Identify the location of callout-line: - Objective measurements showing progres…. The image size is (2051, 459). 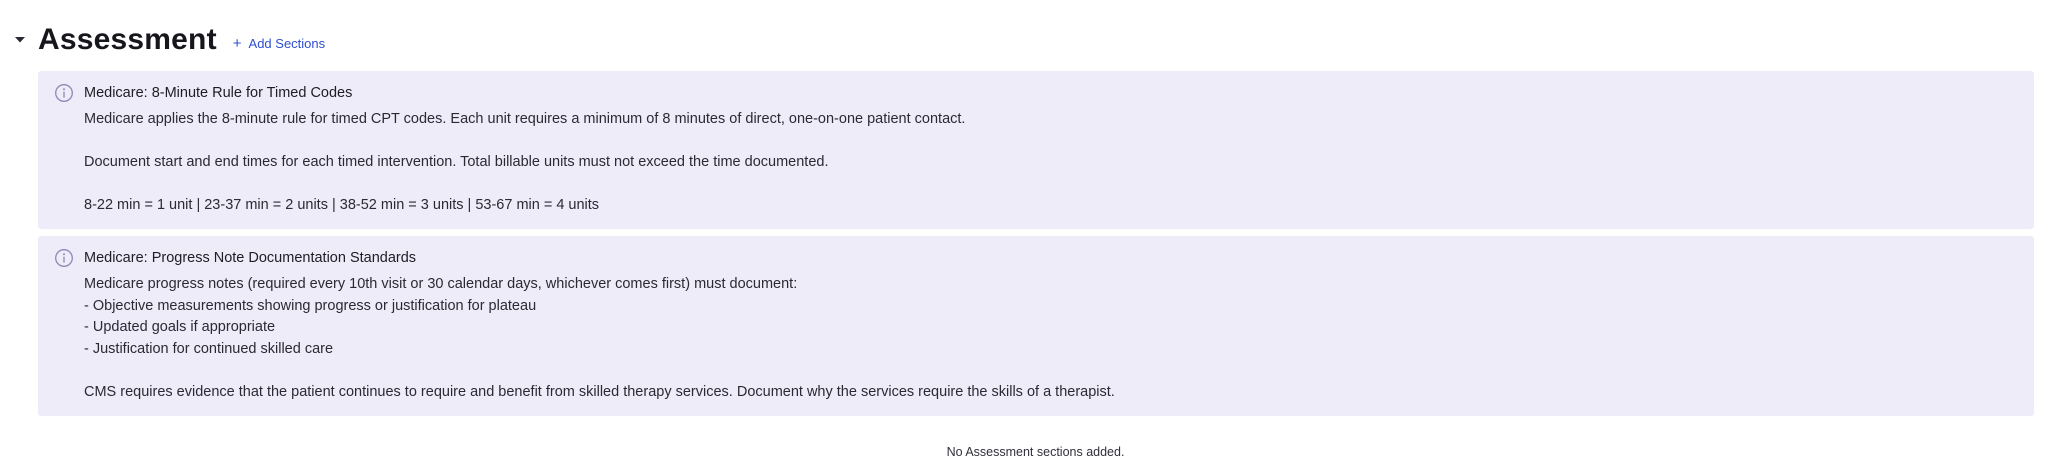
(310, 305).